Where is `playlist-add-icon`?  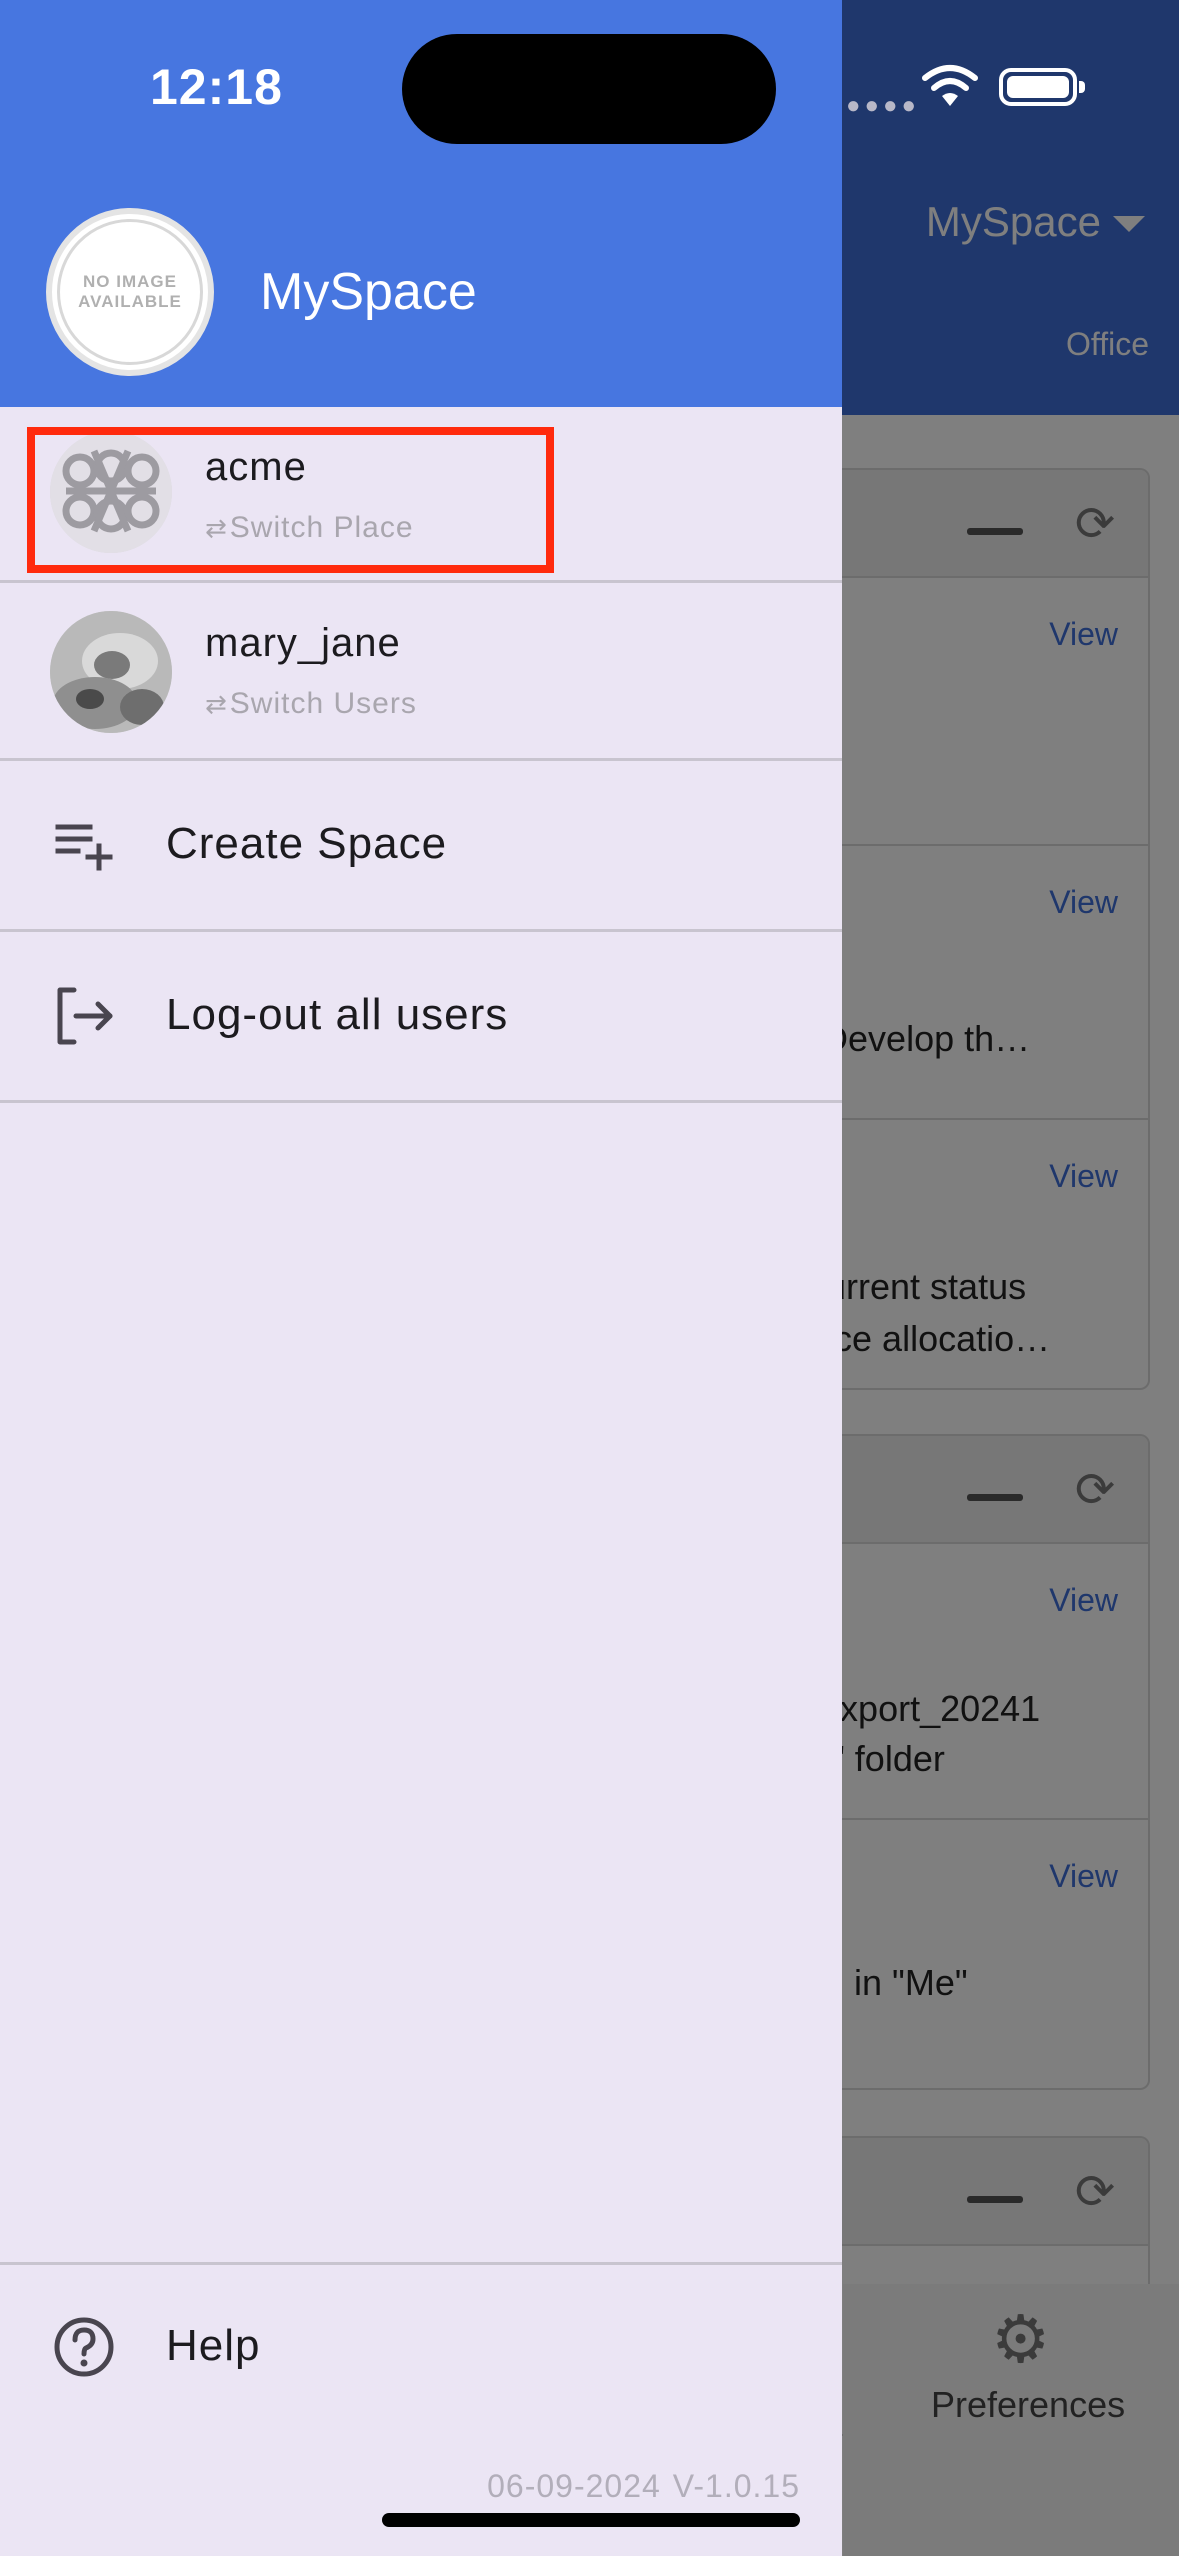
playlist-add-icon is located at coordinates (84, 847).